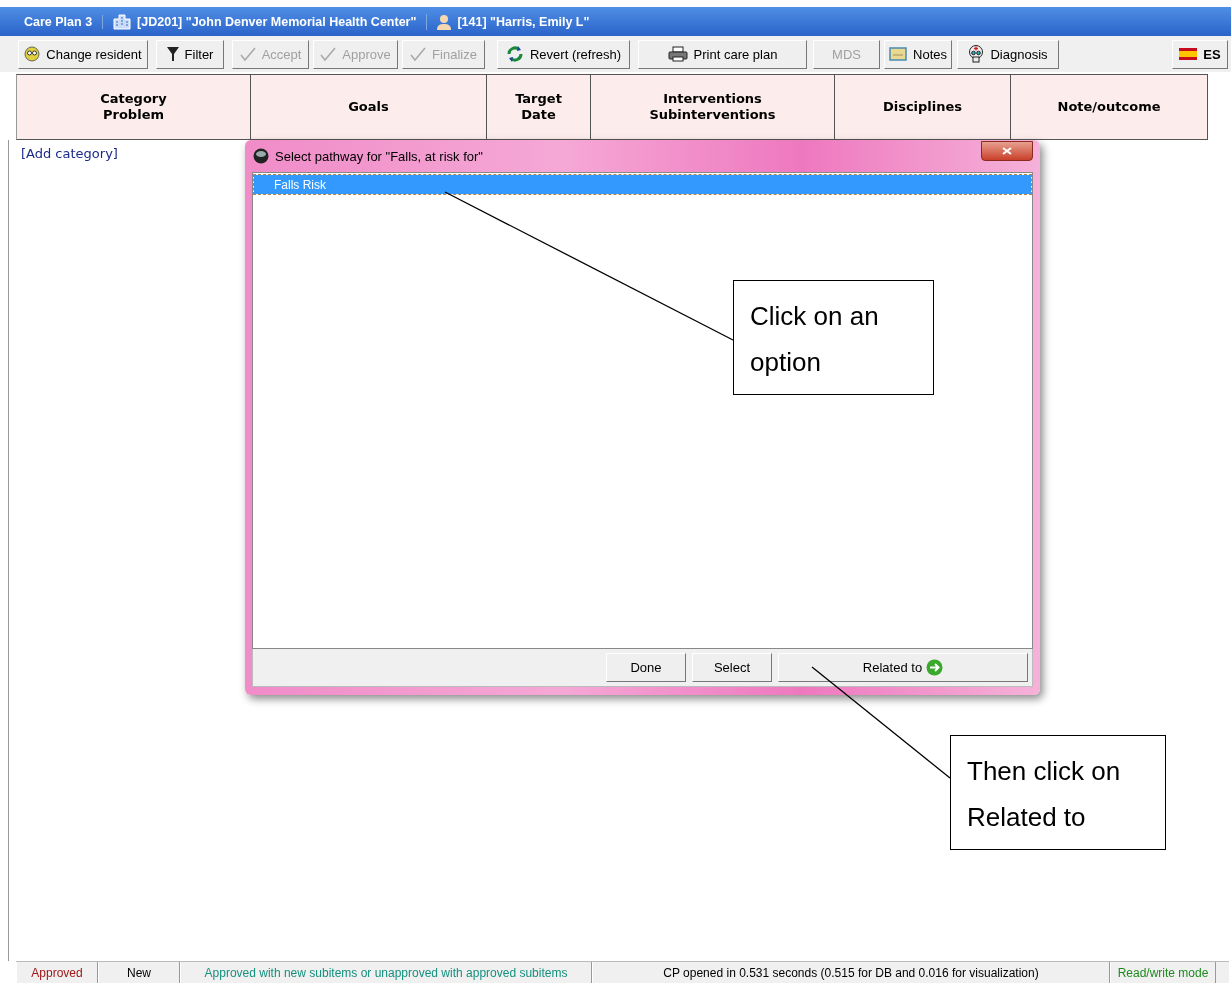  I want to click on callout-text: Then click on Related to, so click(1058, 792).